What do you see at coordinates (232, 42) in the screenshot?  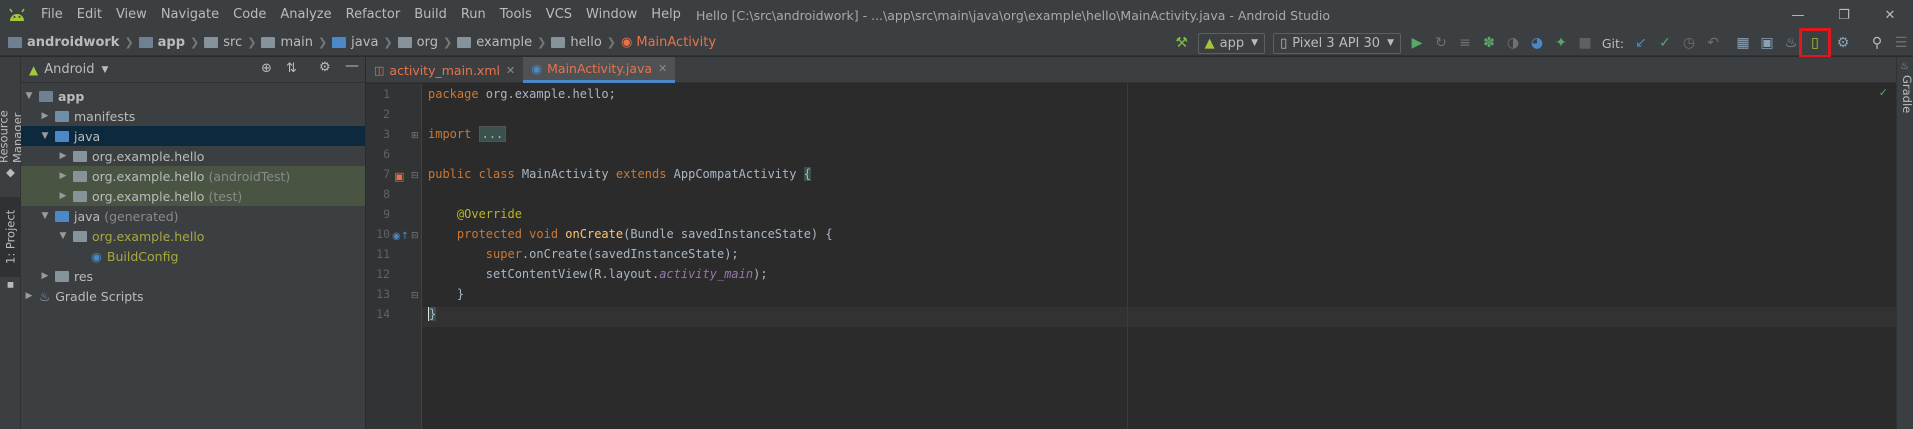 I see `breadcrumb-src: src` at bounding box center [232, 42].